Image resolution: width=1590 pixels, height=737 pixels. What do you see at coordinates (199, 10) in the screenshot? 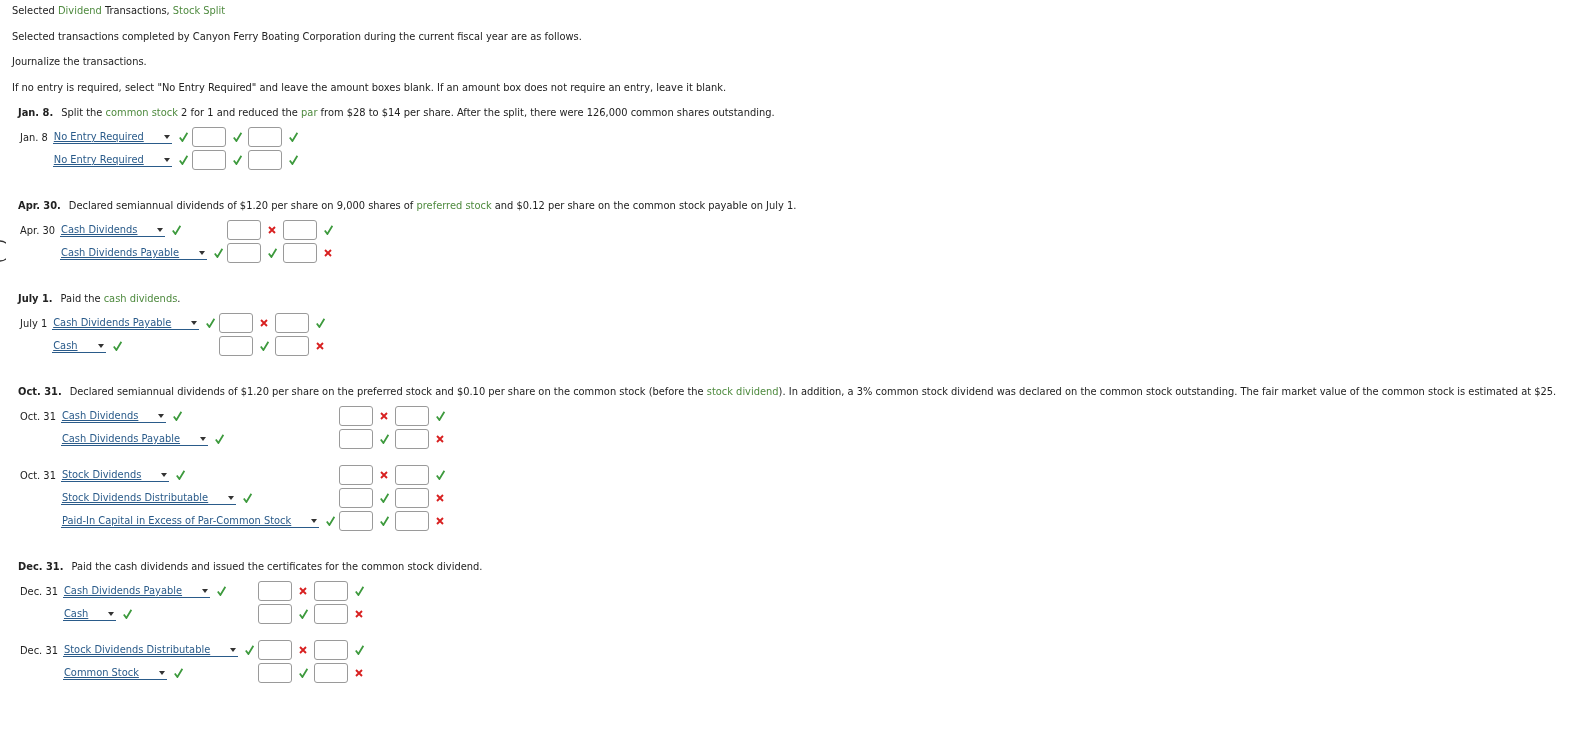
I see `glossary-link: Stock Split` at bounding box center [199, 10].